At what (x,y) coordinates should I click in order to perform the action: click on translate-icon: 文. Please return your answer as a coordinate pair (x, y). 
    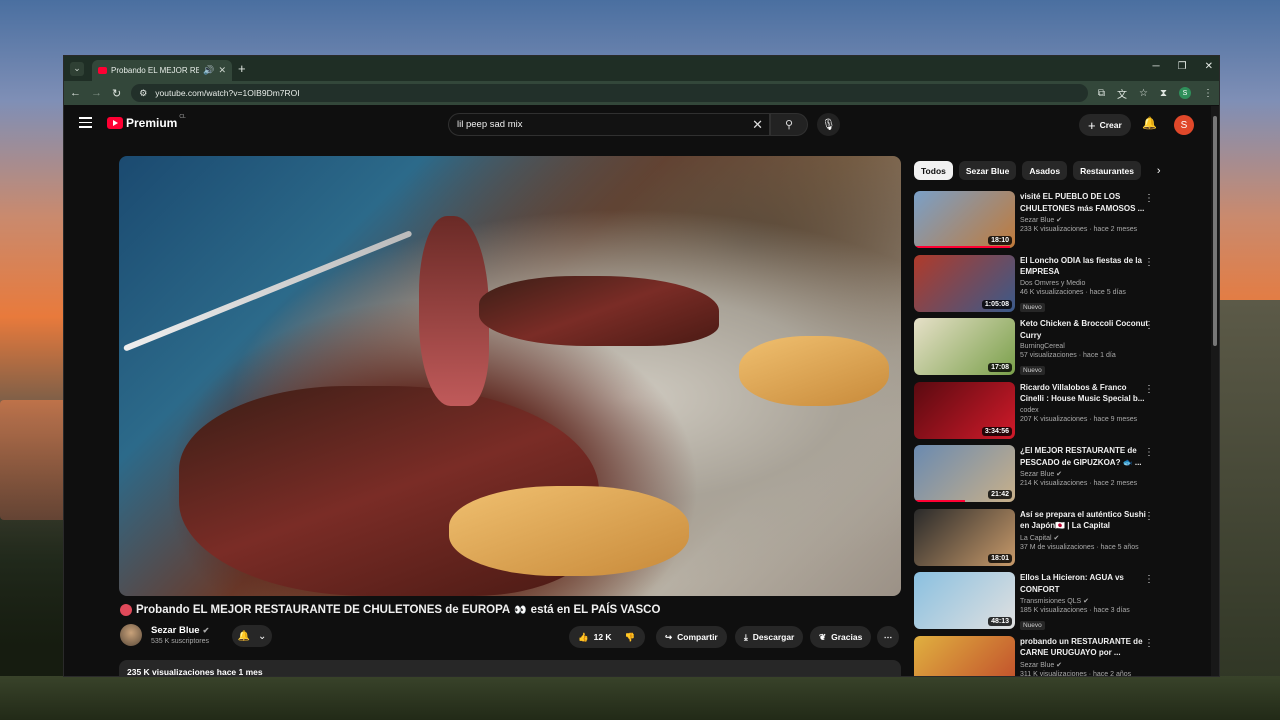
    Looking at the image, I should click on (1122, 93).